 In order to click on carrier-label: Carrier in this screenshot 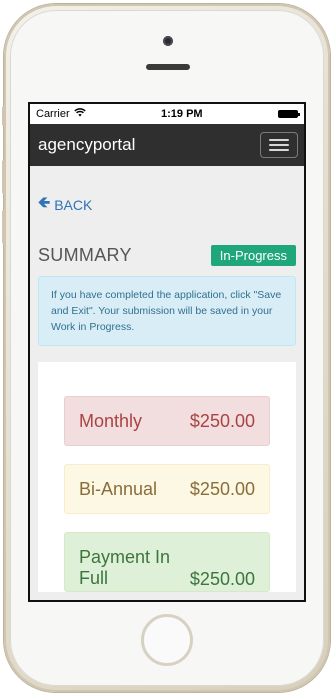, I will do `click(53, 114)`.